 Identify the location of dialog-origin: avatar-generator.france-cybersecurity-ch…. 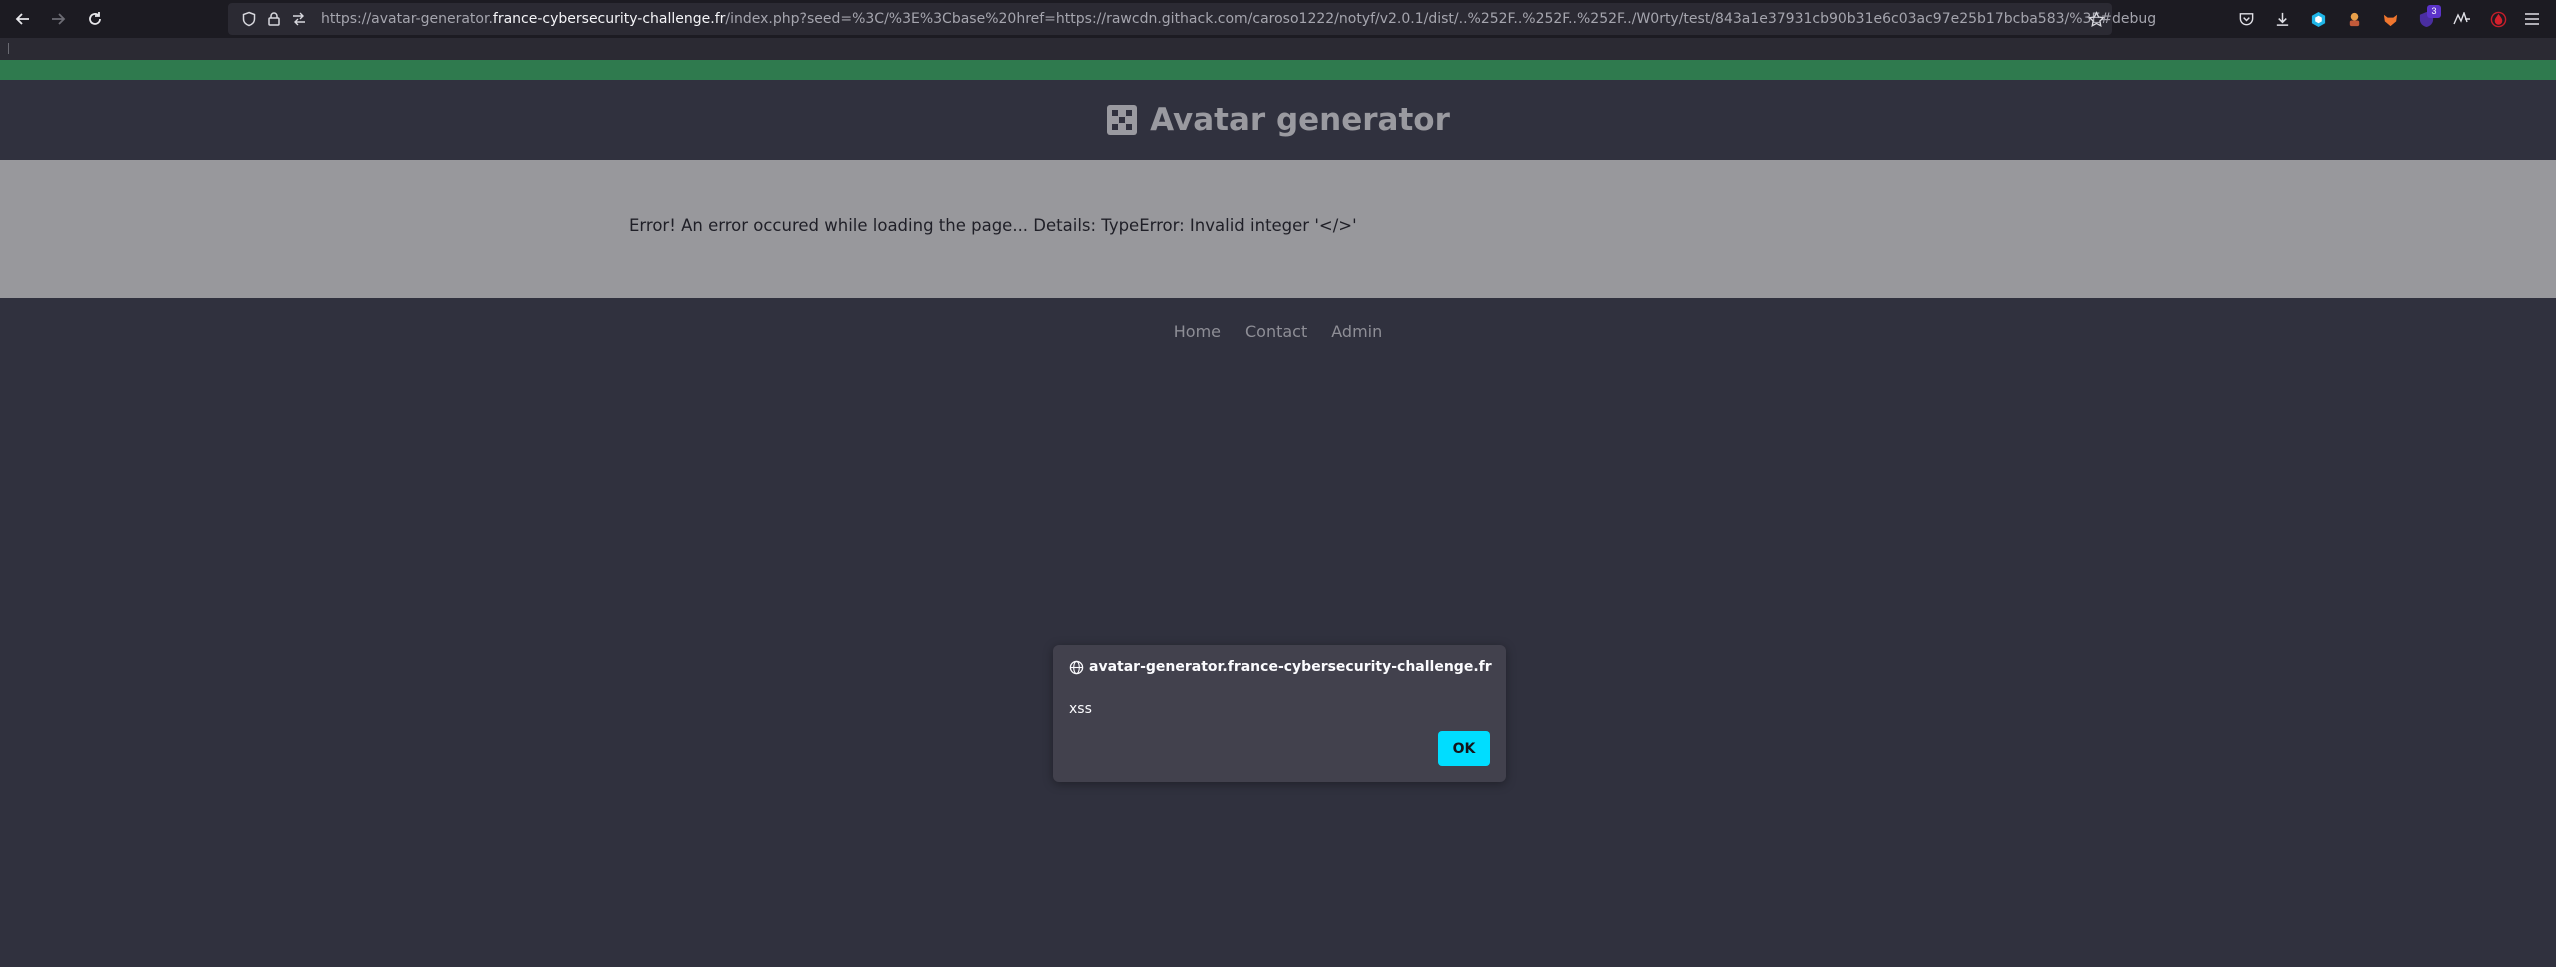
(1290, 667).